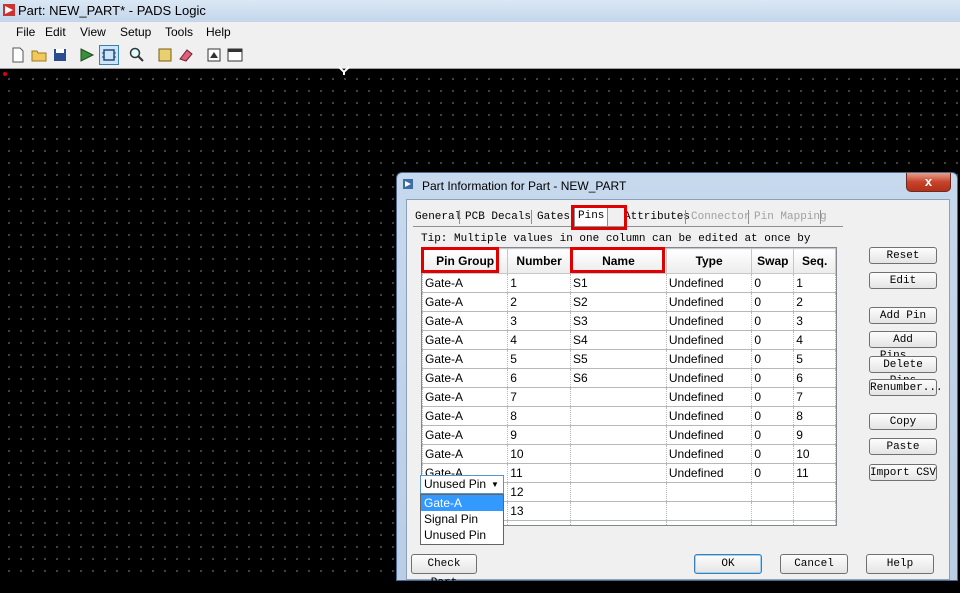  Describe the element at coordinates (165, 55) in the screenshot. I see `gate-icon` at that location.